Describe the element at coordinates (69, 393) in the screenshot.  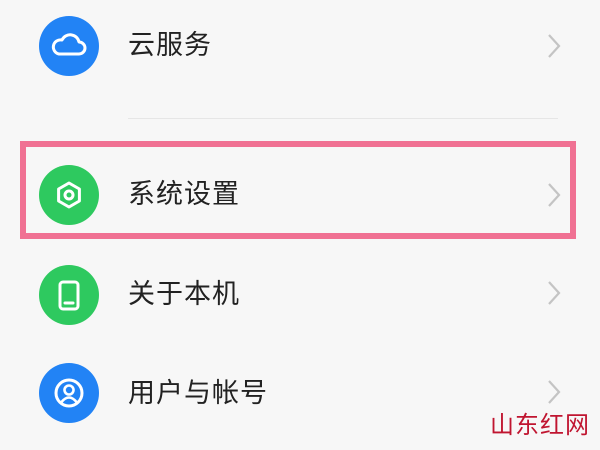
I see `user-account-icon` at that location.